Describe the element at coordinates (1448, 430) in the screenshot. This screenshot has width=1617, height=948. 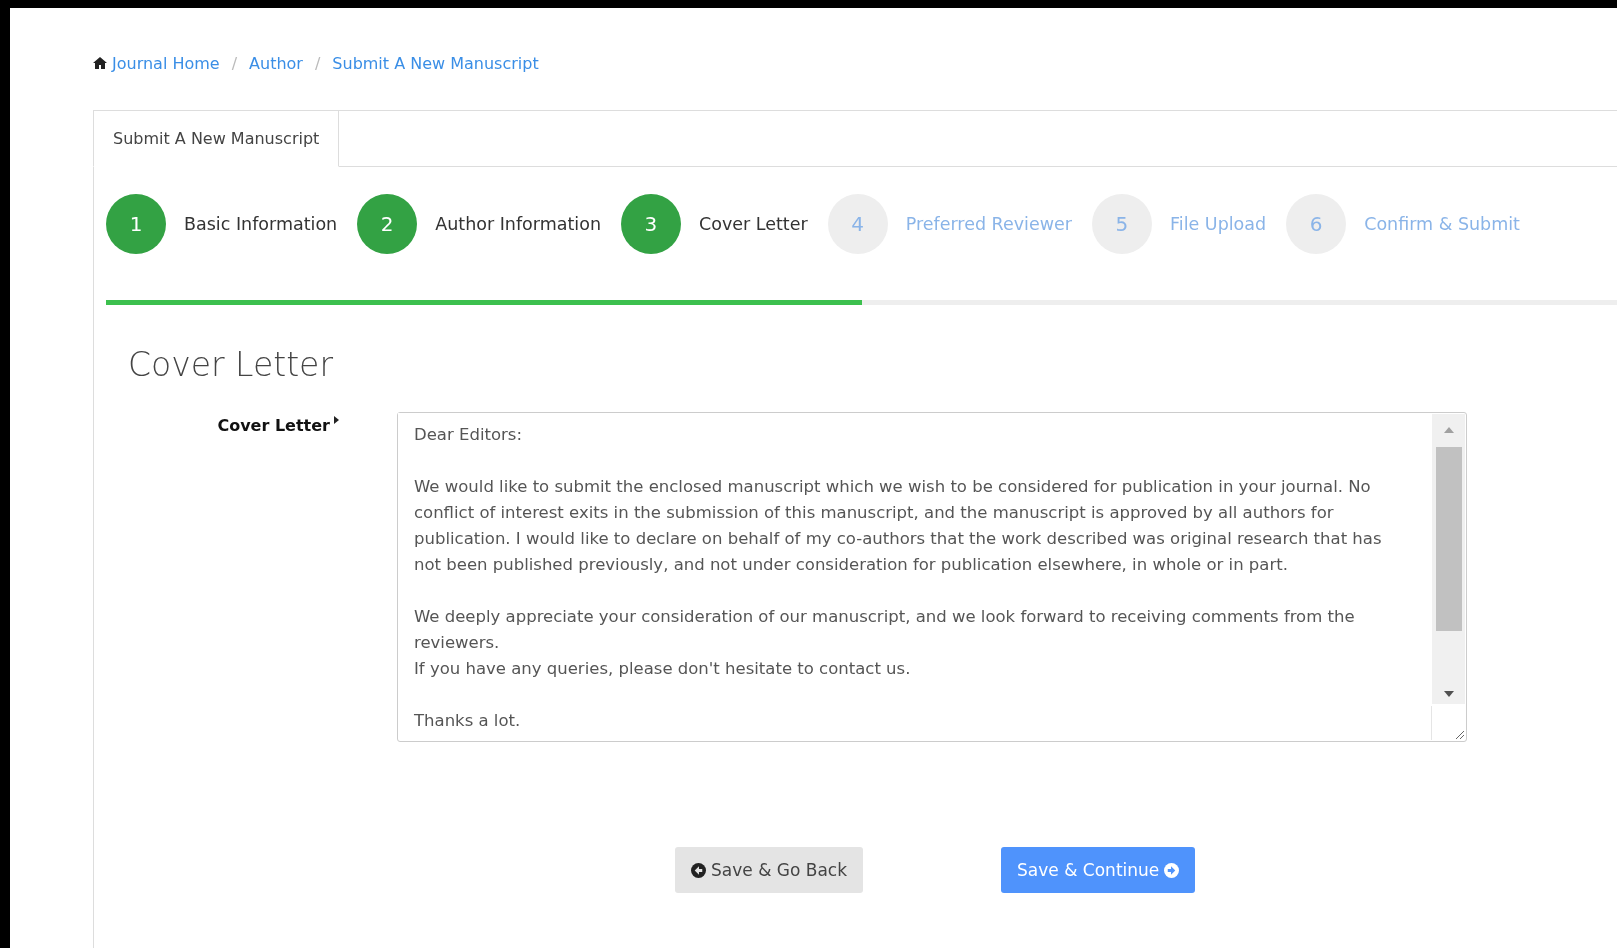
I see `scroll-up-icon` at that location.